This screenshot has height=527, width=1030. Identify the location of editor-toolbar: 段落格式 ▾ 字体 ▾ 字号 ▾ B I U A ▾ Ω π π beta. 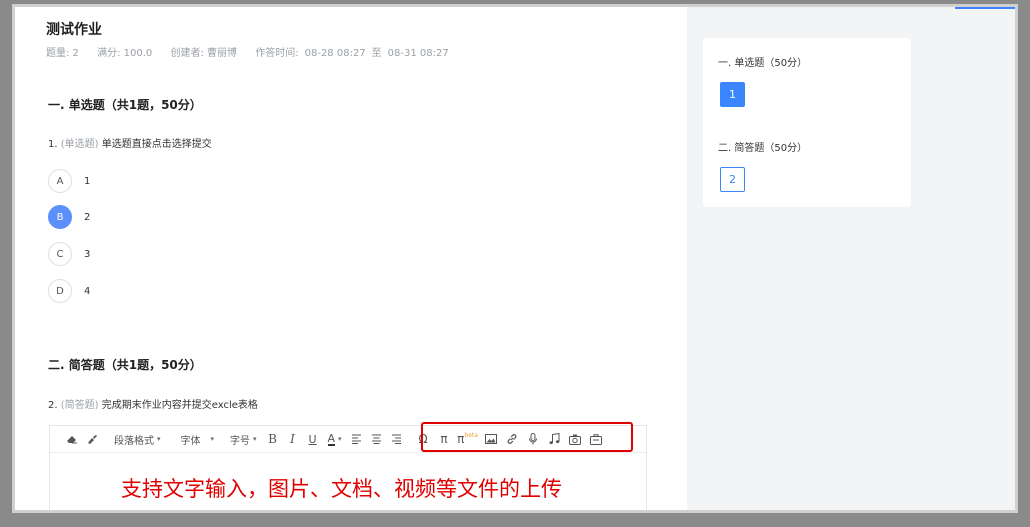
(348, 439).